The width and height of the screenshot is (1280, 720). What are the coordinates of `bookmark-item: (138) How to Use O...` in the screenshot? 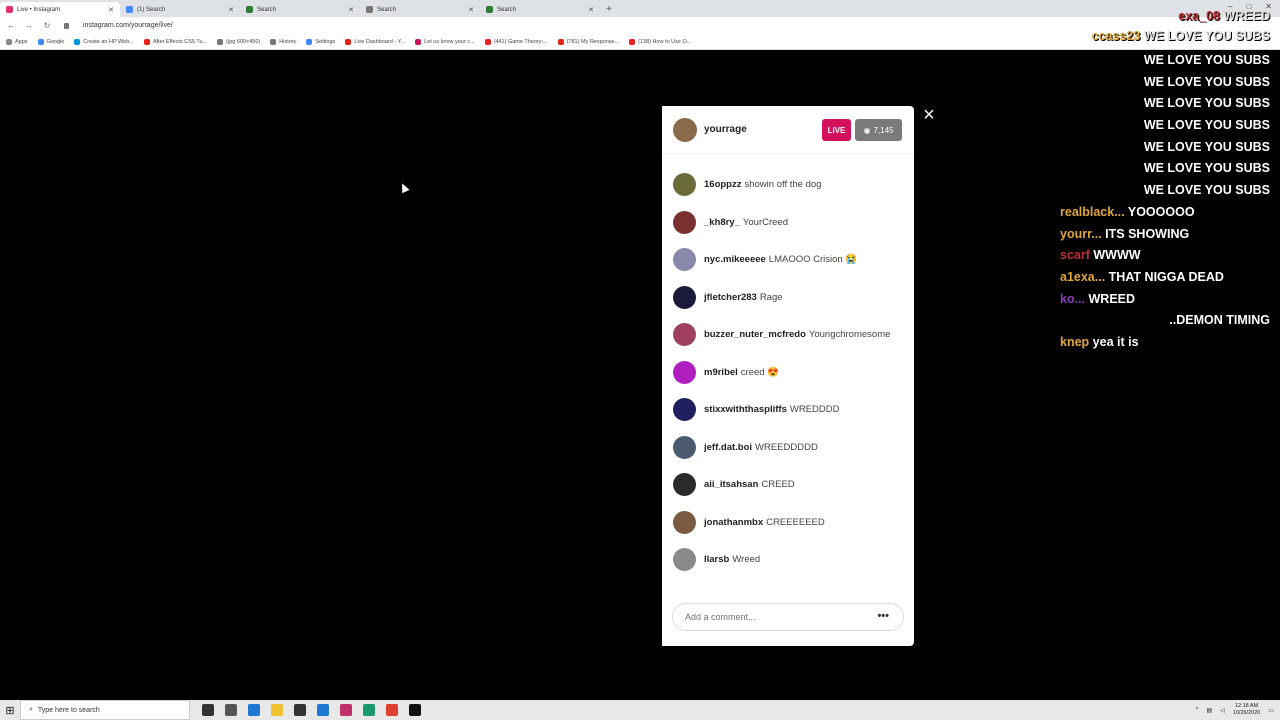 It's located at (660, 41).